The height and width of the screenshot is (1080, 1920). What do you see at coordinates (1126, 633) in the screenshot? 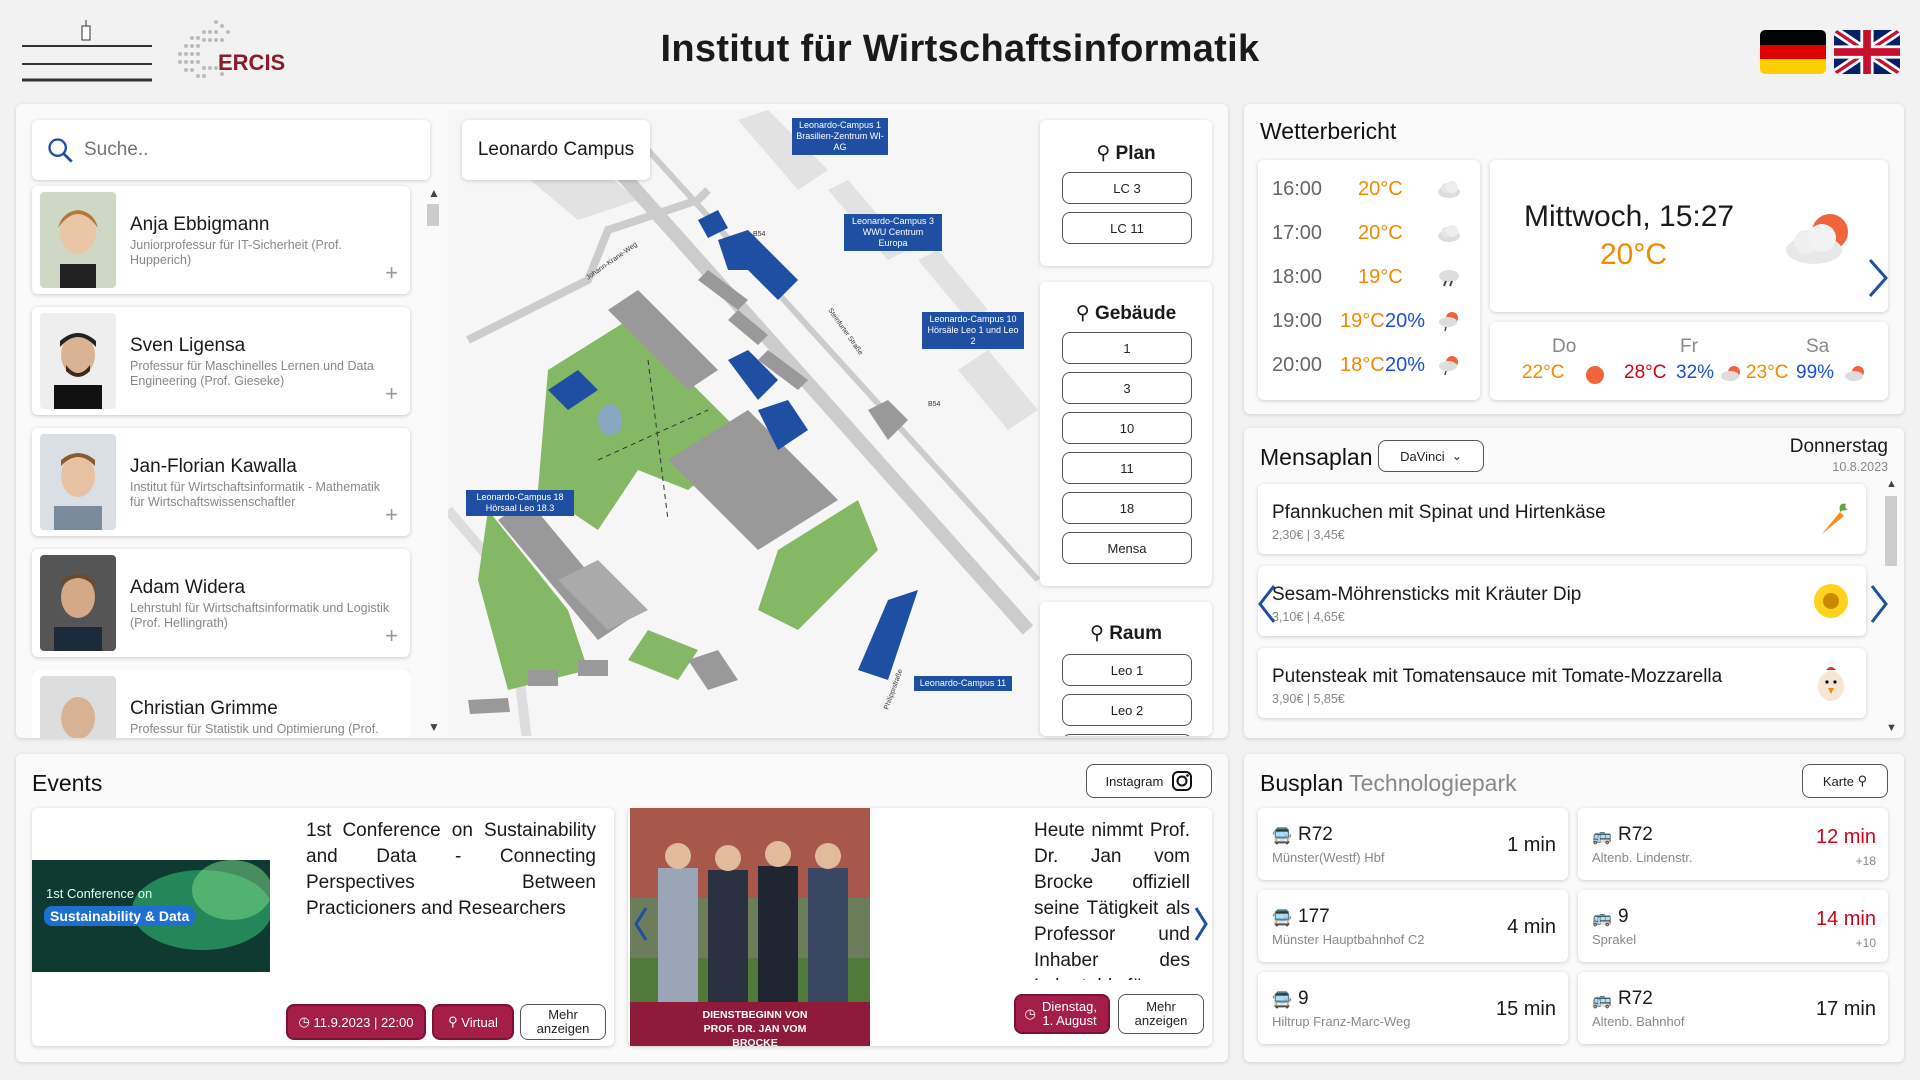
I see `room-title: ⚲ Raum` at bounding box center [1126, 633].